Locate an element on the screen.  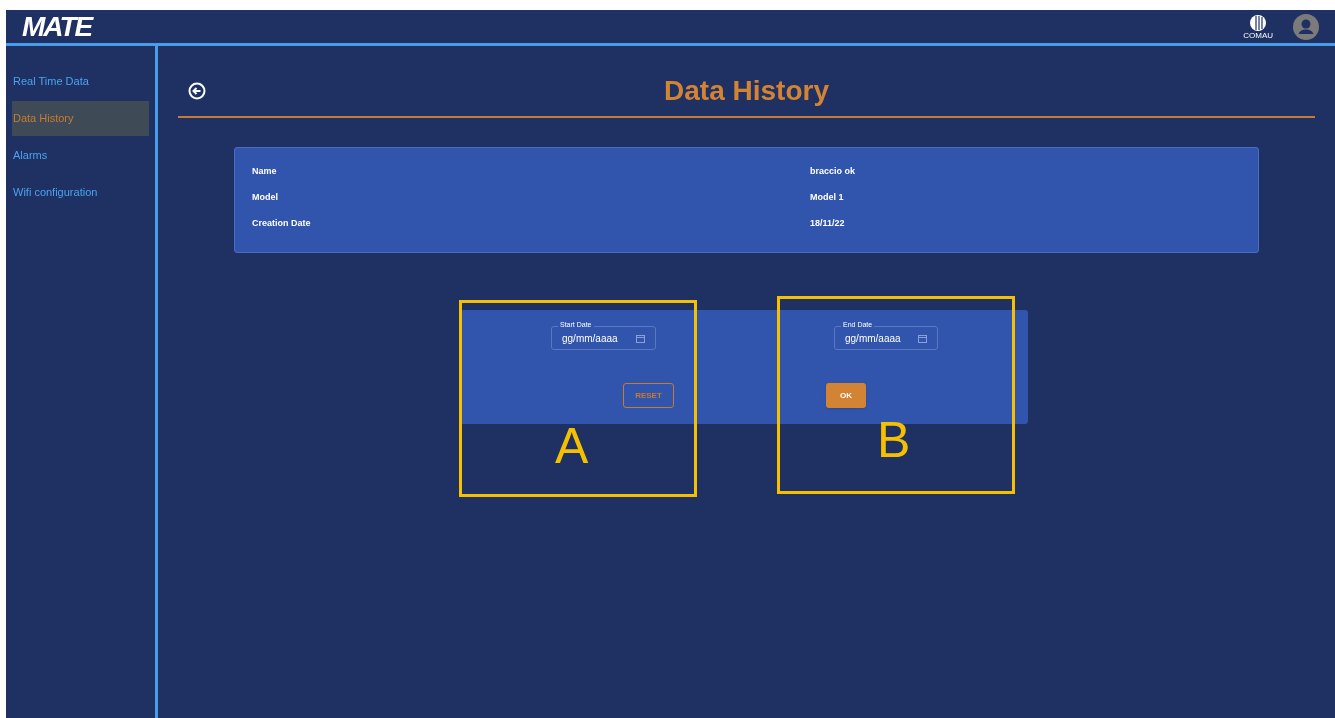
annotation-label: B is located at coordinates (894, 440).